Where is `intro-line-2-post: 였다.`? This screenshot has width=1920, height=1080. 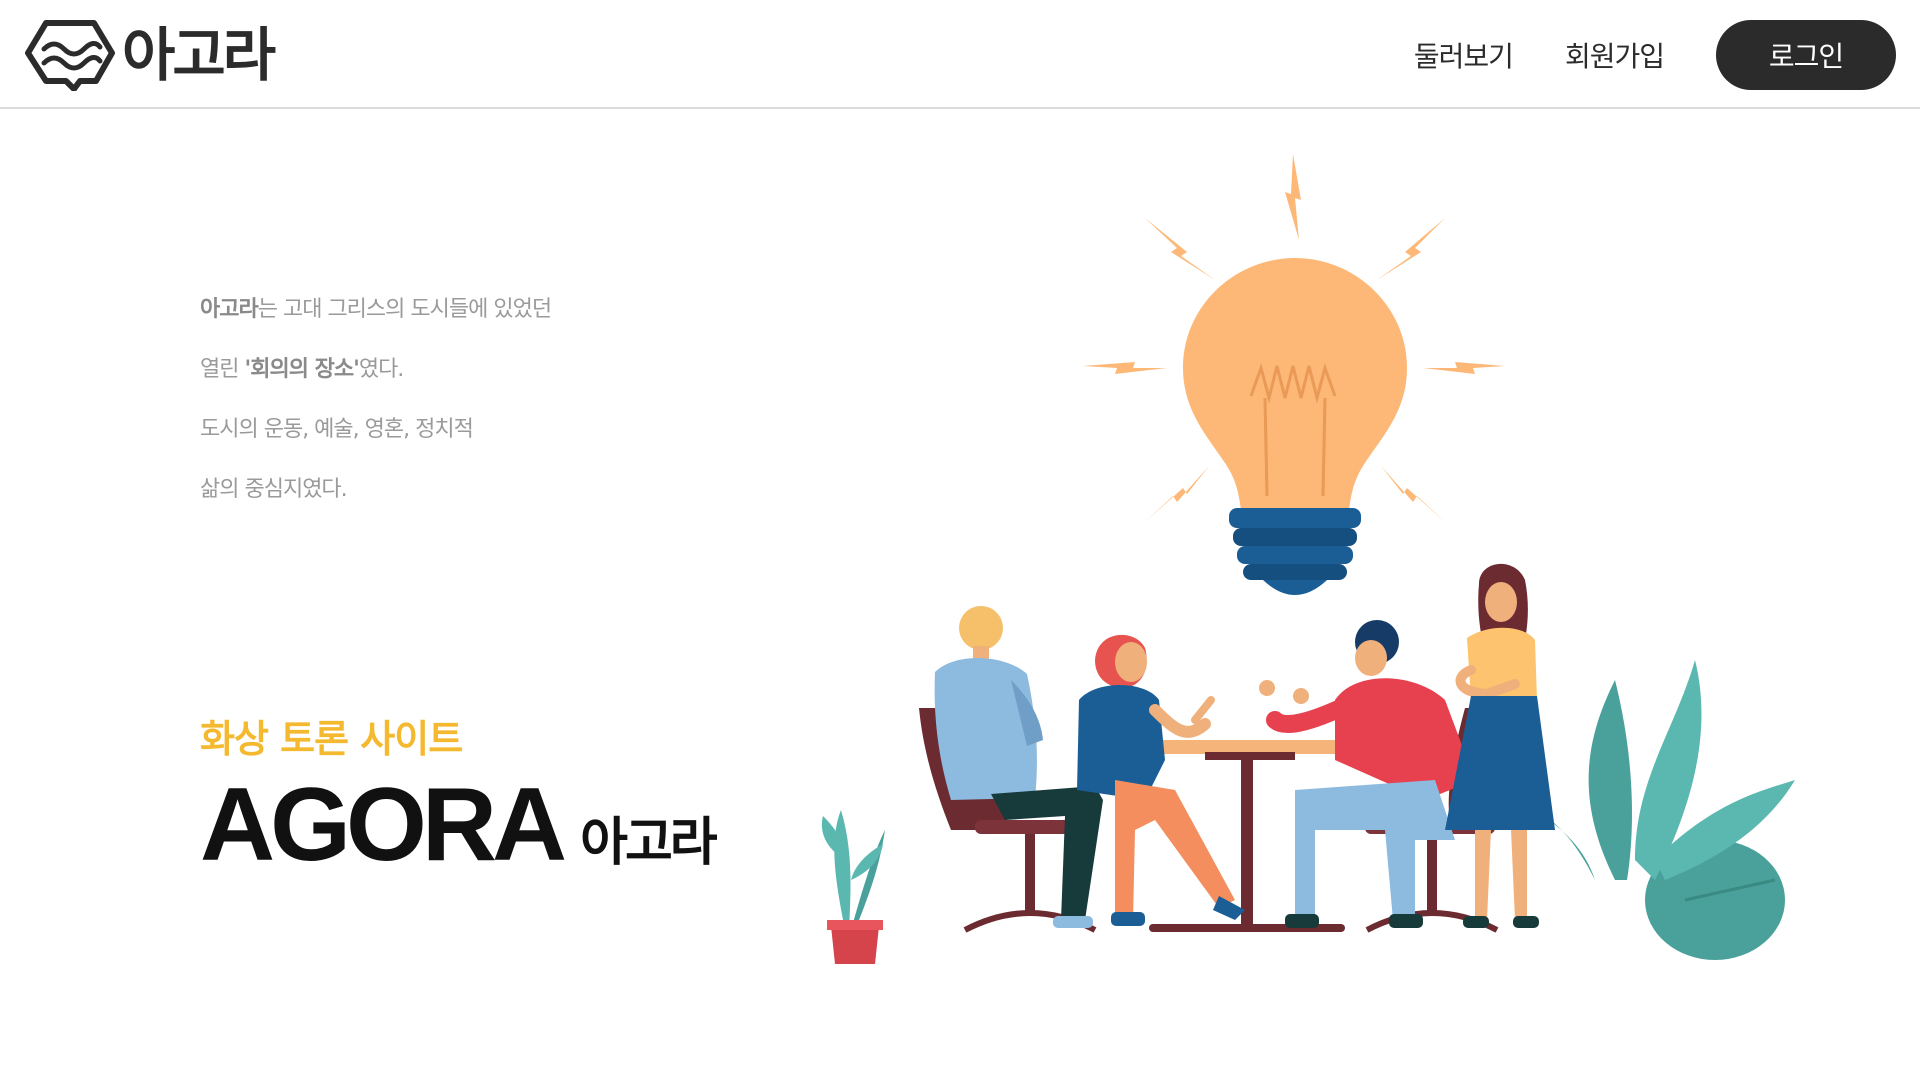 intro-line-2-post: 였다. is located at coordinates (381, 369).